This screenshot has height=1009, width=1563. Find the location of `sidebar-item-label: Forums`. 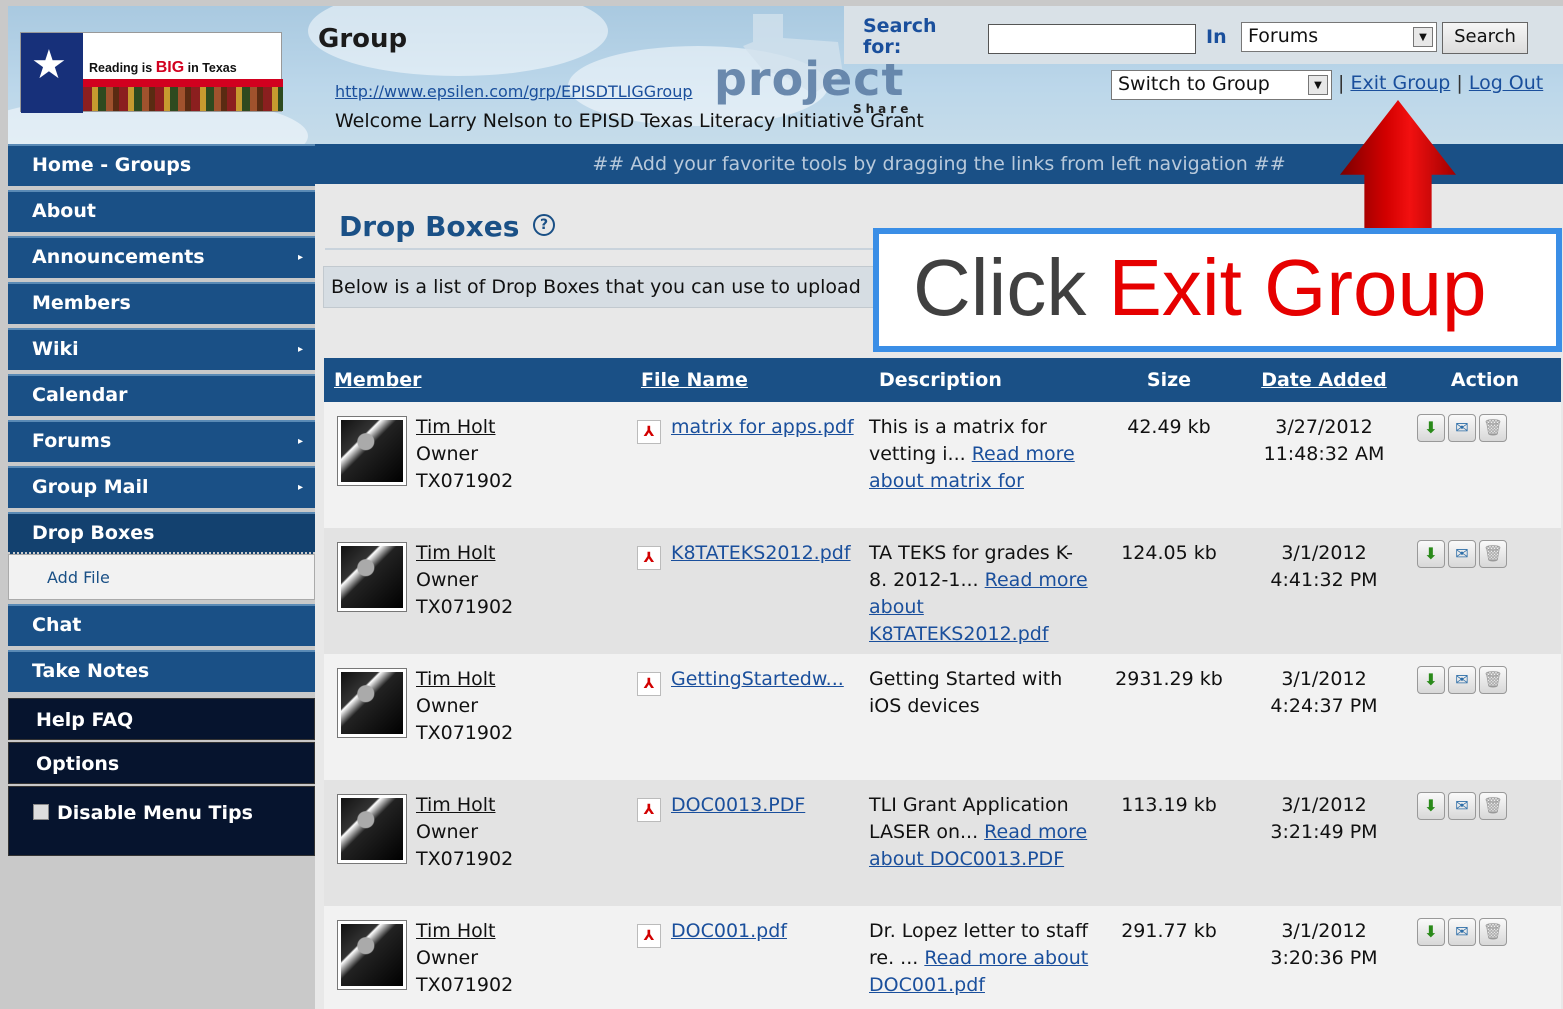

sidebar-item-label: Forums is located at coordinates (72, 441).